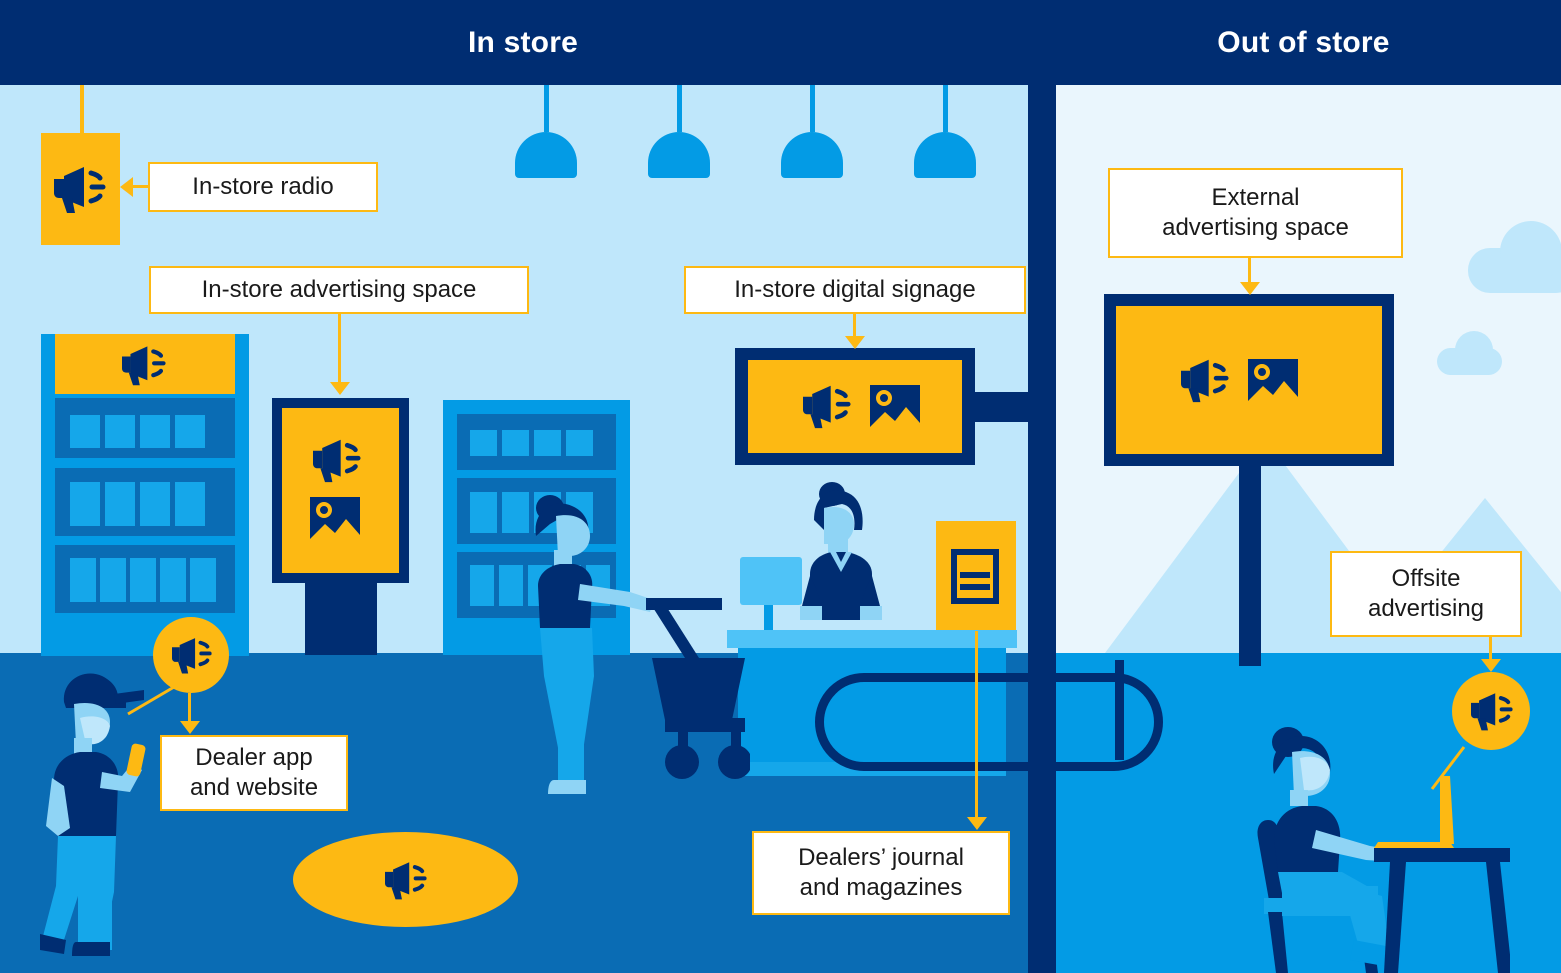 Image resolution: width=1561 pixels, height=973 pixels. Describe the element at coordinates (881, 887) in the screenshot. I see `callout-dealers-journal-line2: and magazines` at that location.